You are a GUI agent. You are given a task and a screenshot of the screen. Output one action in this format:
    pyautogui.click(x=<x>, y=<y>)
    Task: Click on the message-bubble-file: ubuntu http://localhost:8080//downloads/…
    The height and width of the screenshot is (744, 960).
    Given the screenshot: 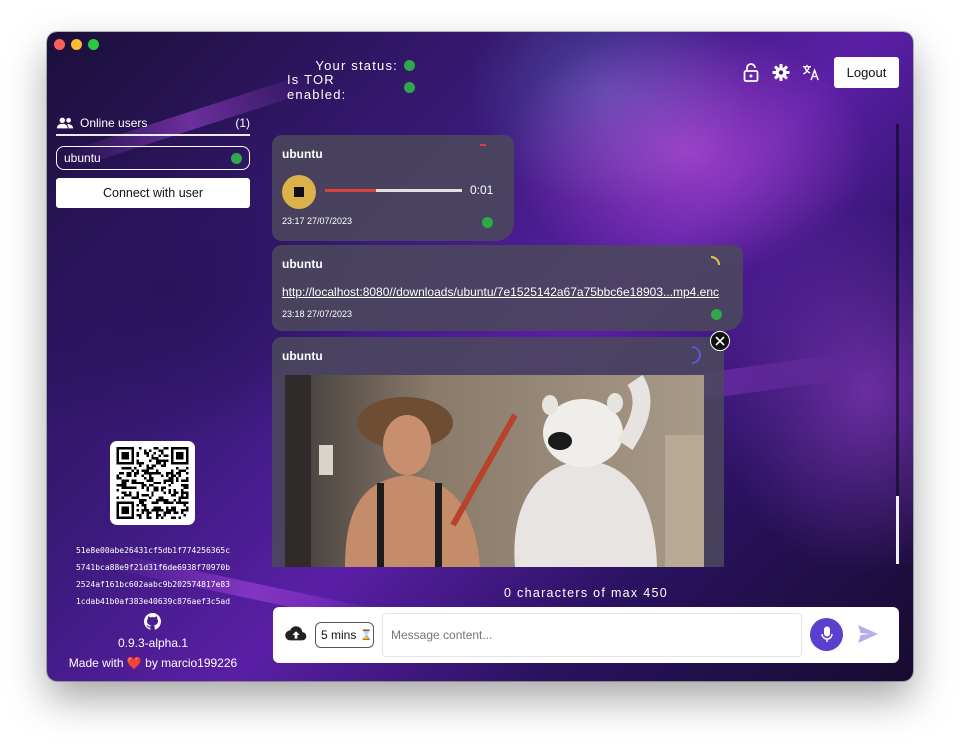 What is the action you would take?
    pyautogui.click(x=507, y=288)
    